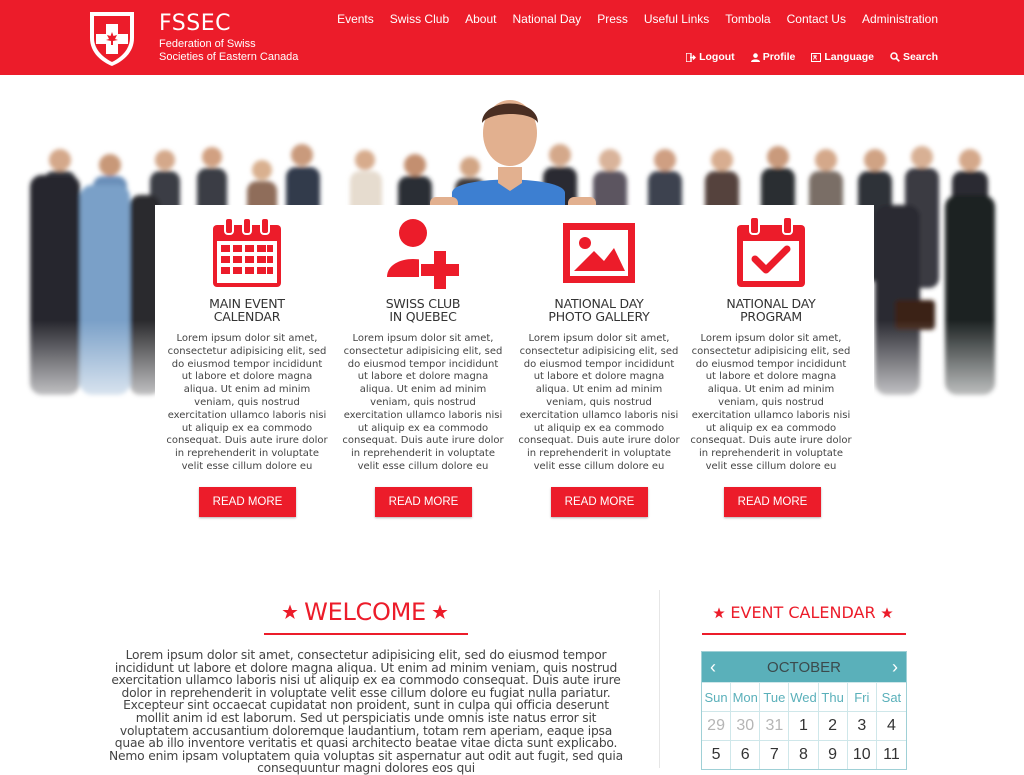 This screenshot has width=1024, height=775. Describe the element at coordinates (612, 19) in the screenshot. I see `nav-press: Press` at that location.